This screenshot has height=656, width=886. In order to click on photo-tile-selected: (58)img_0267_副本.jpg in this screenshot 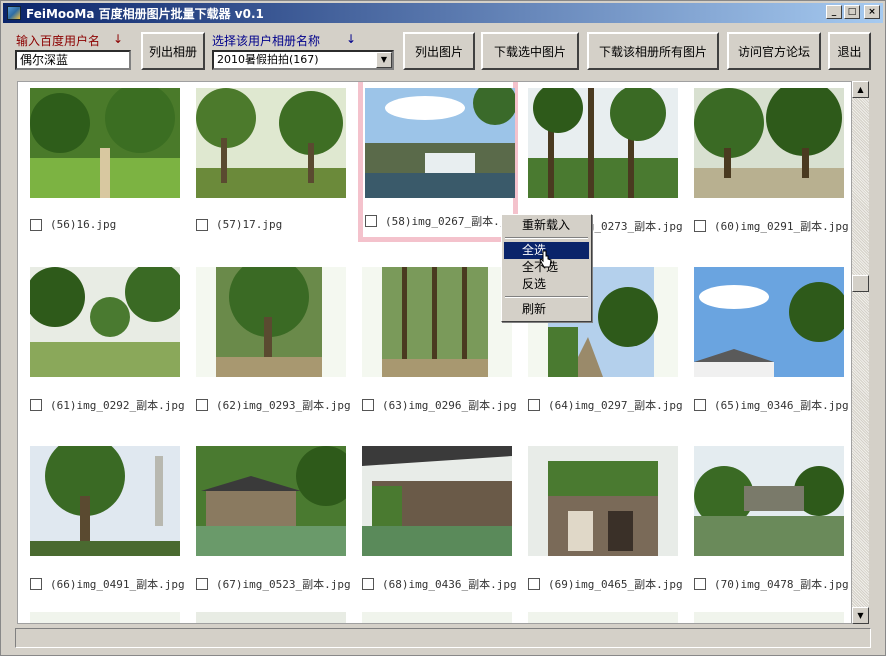, I will do `click(439, 162)`.